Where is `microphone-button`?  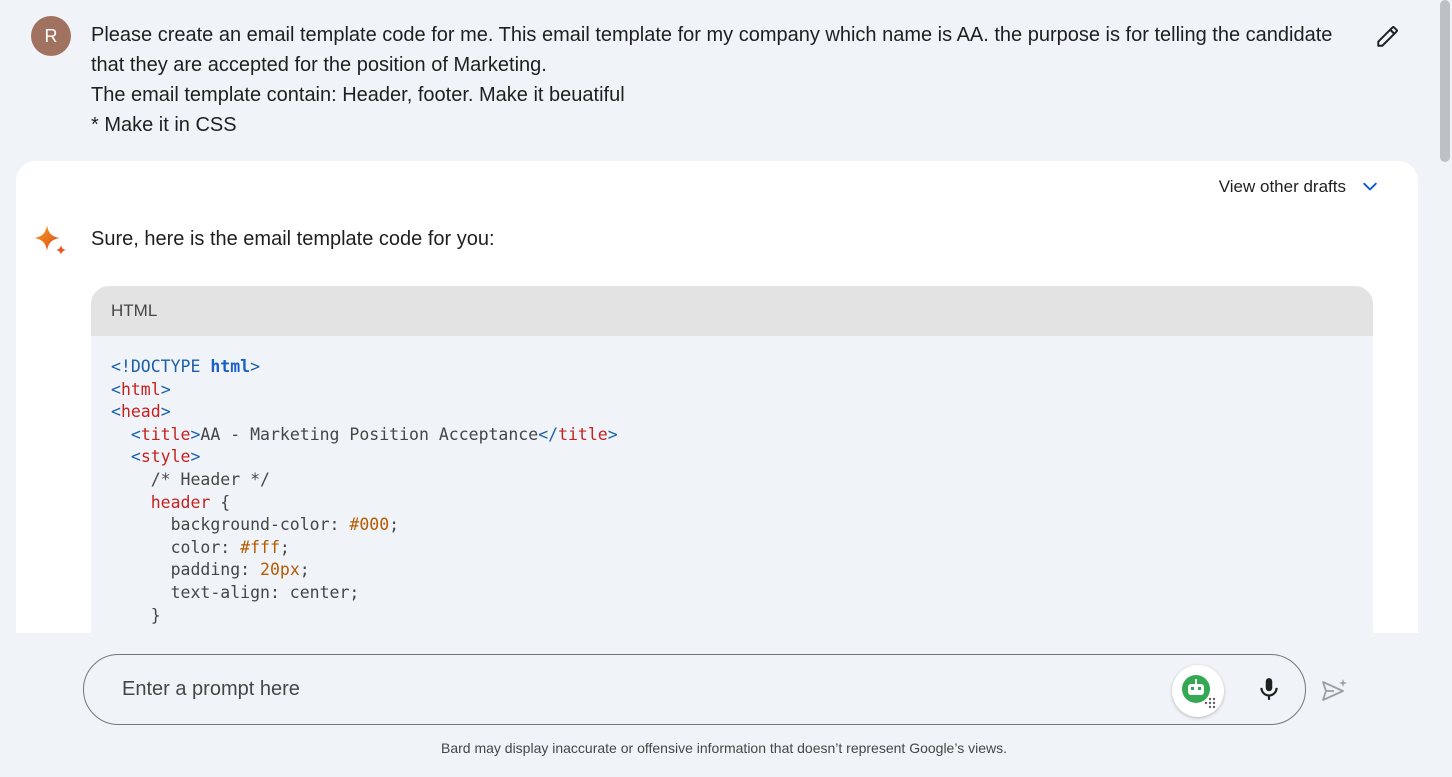 microphone-button is located at coordinates (1269, 689).